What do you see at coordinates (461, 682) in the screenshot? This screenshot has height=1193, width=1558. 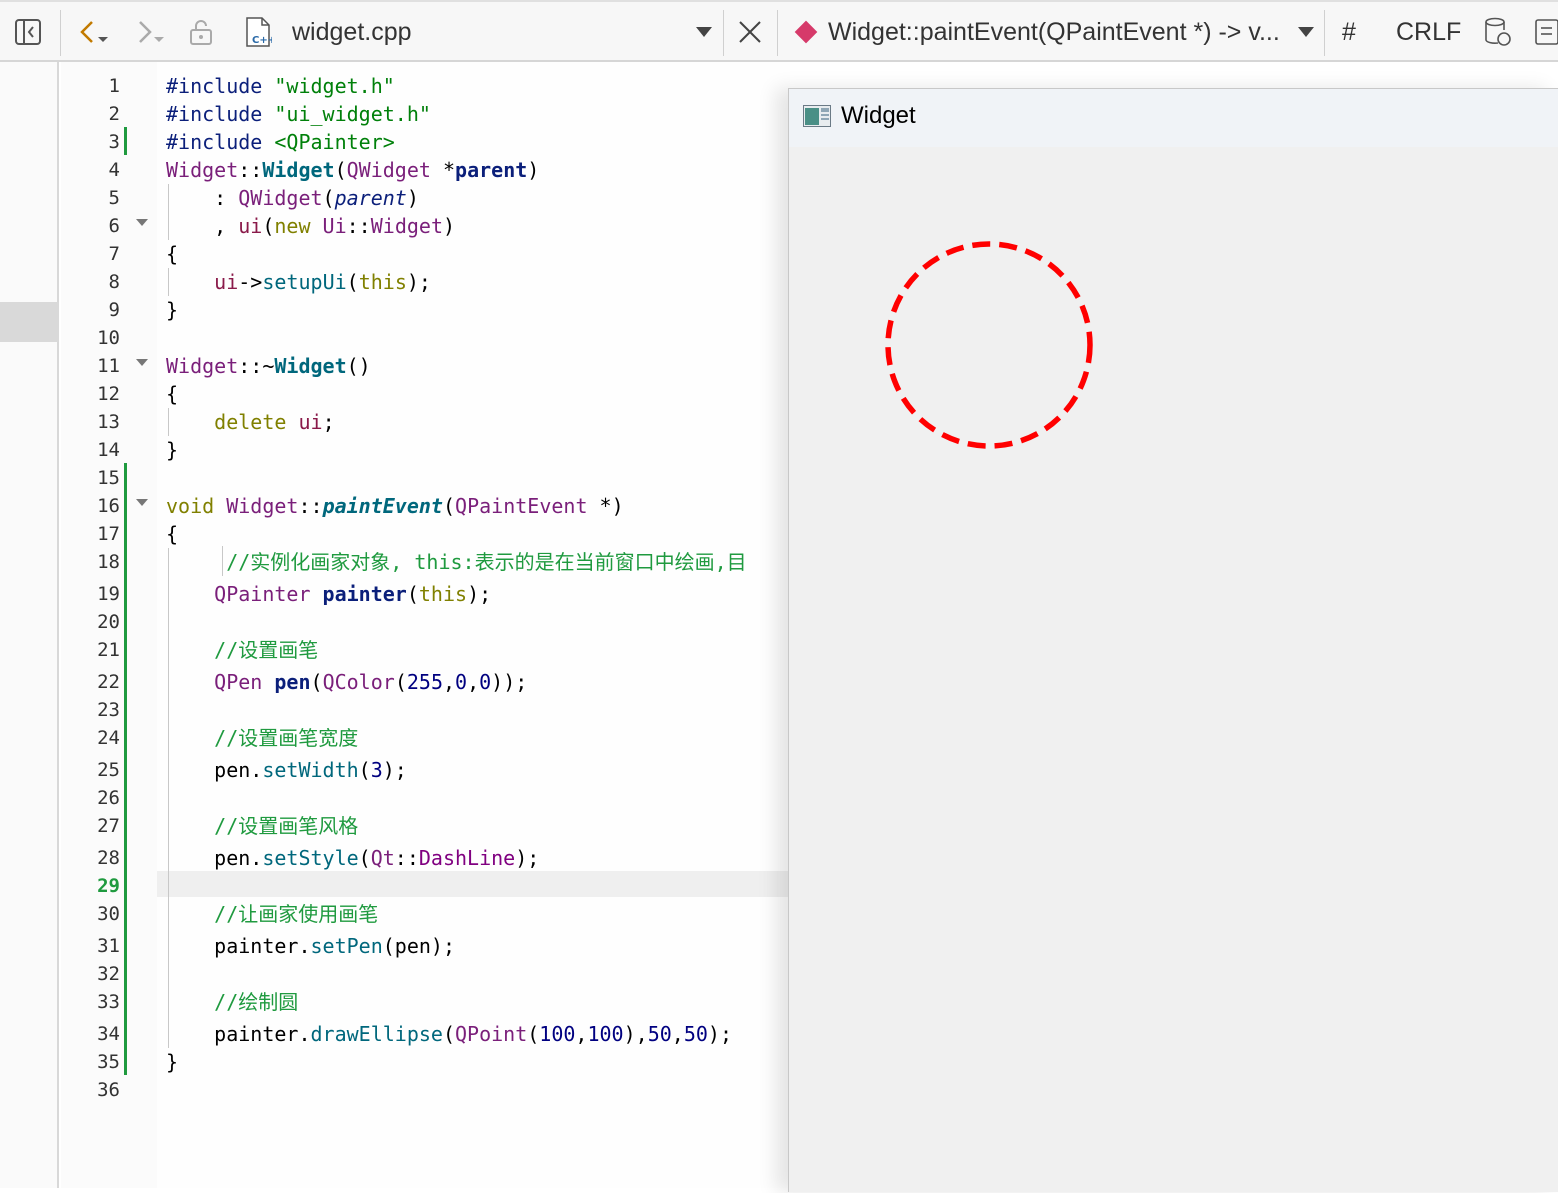 I see `code-token: 0` at bounding box center [461, 682].